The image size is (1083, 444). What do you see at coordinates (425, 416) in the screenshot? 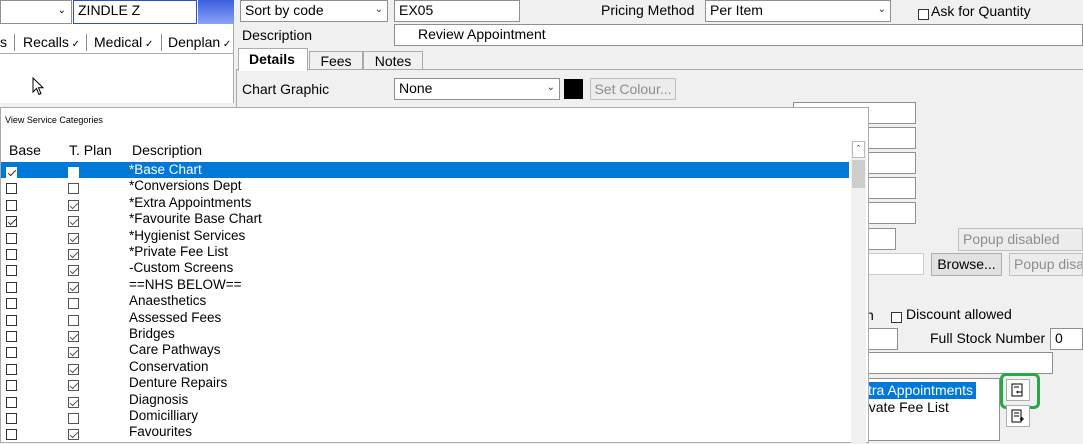
I see `table-row: Domicilliary` at bounding box center [425, 416].